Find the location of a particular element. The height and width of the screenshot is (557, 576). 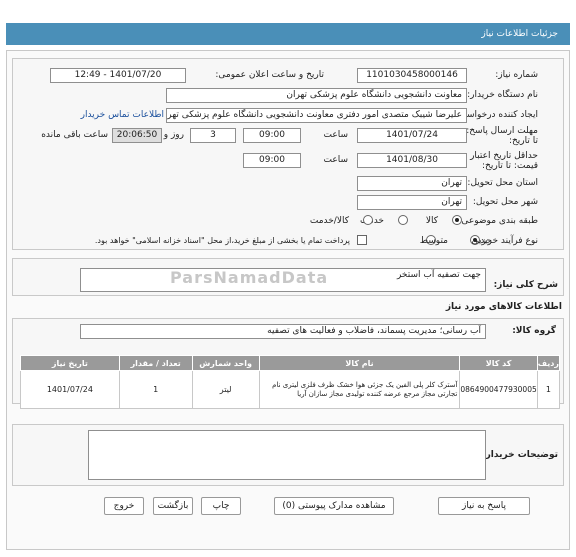

cell-unit: لیتر is located at coordinates (225, 389).